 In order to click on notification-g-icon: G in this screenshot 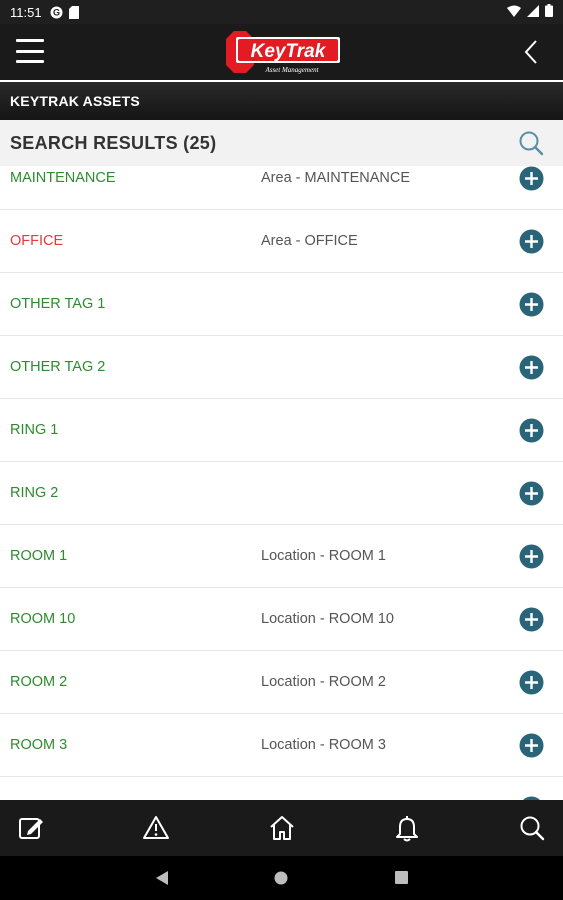, I will do `click(56, 12)`.